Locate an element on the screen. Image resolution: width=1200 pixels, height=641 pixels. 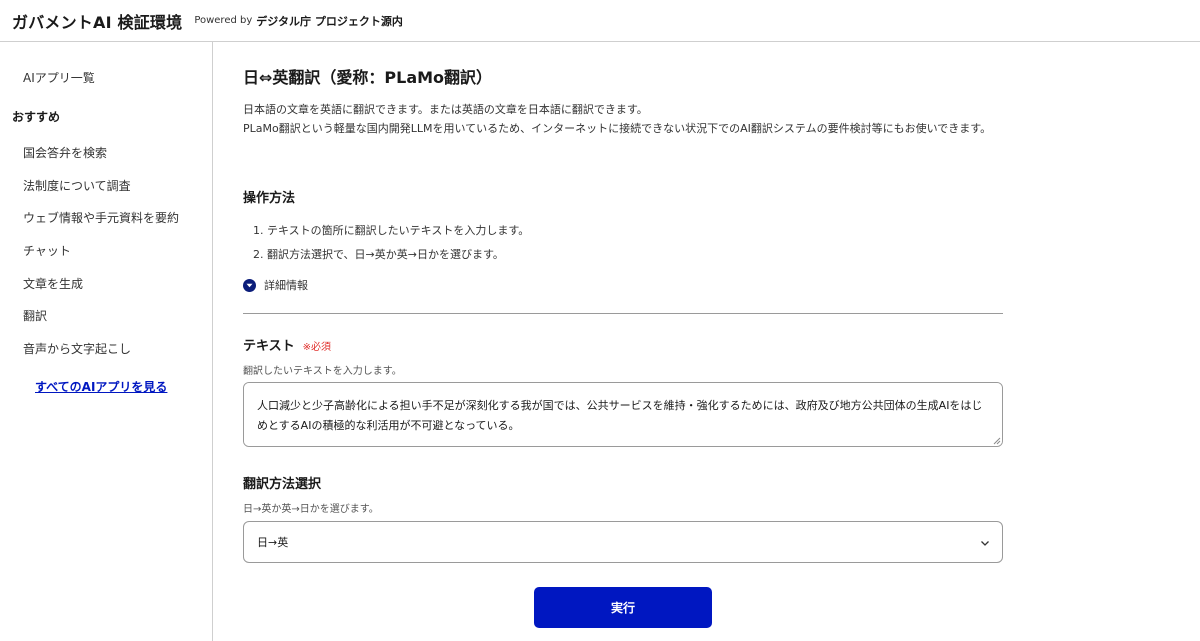
app-title: ガバメントAI 検証環境 is located at coordinates (97, 21).